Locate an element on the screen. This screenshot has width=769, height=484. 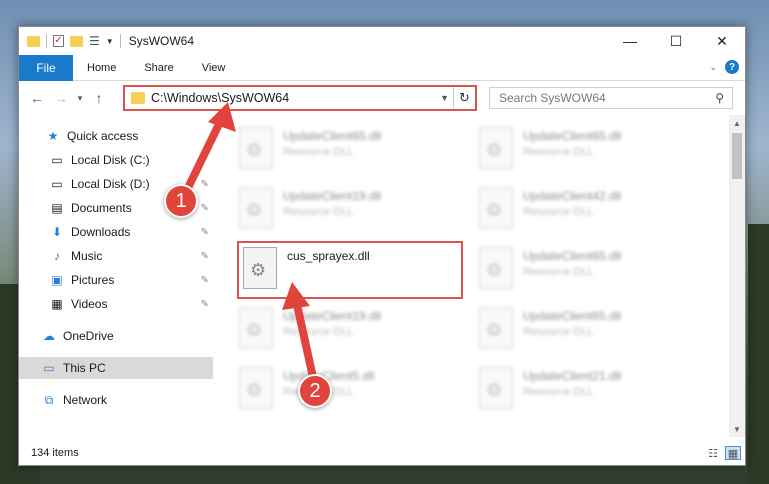
sidebar-item-label: OneDrive is located at coordinates (88, 336).